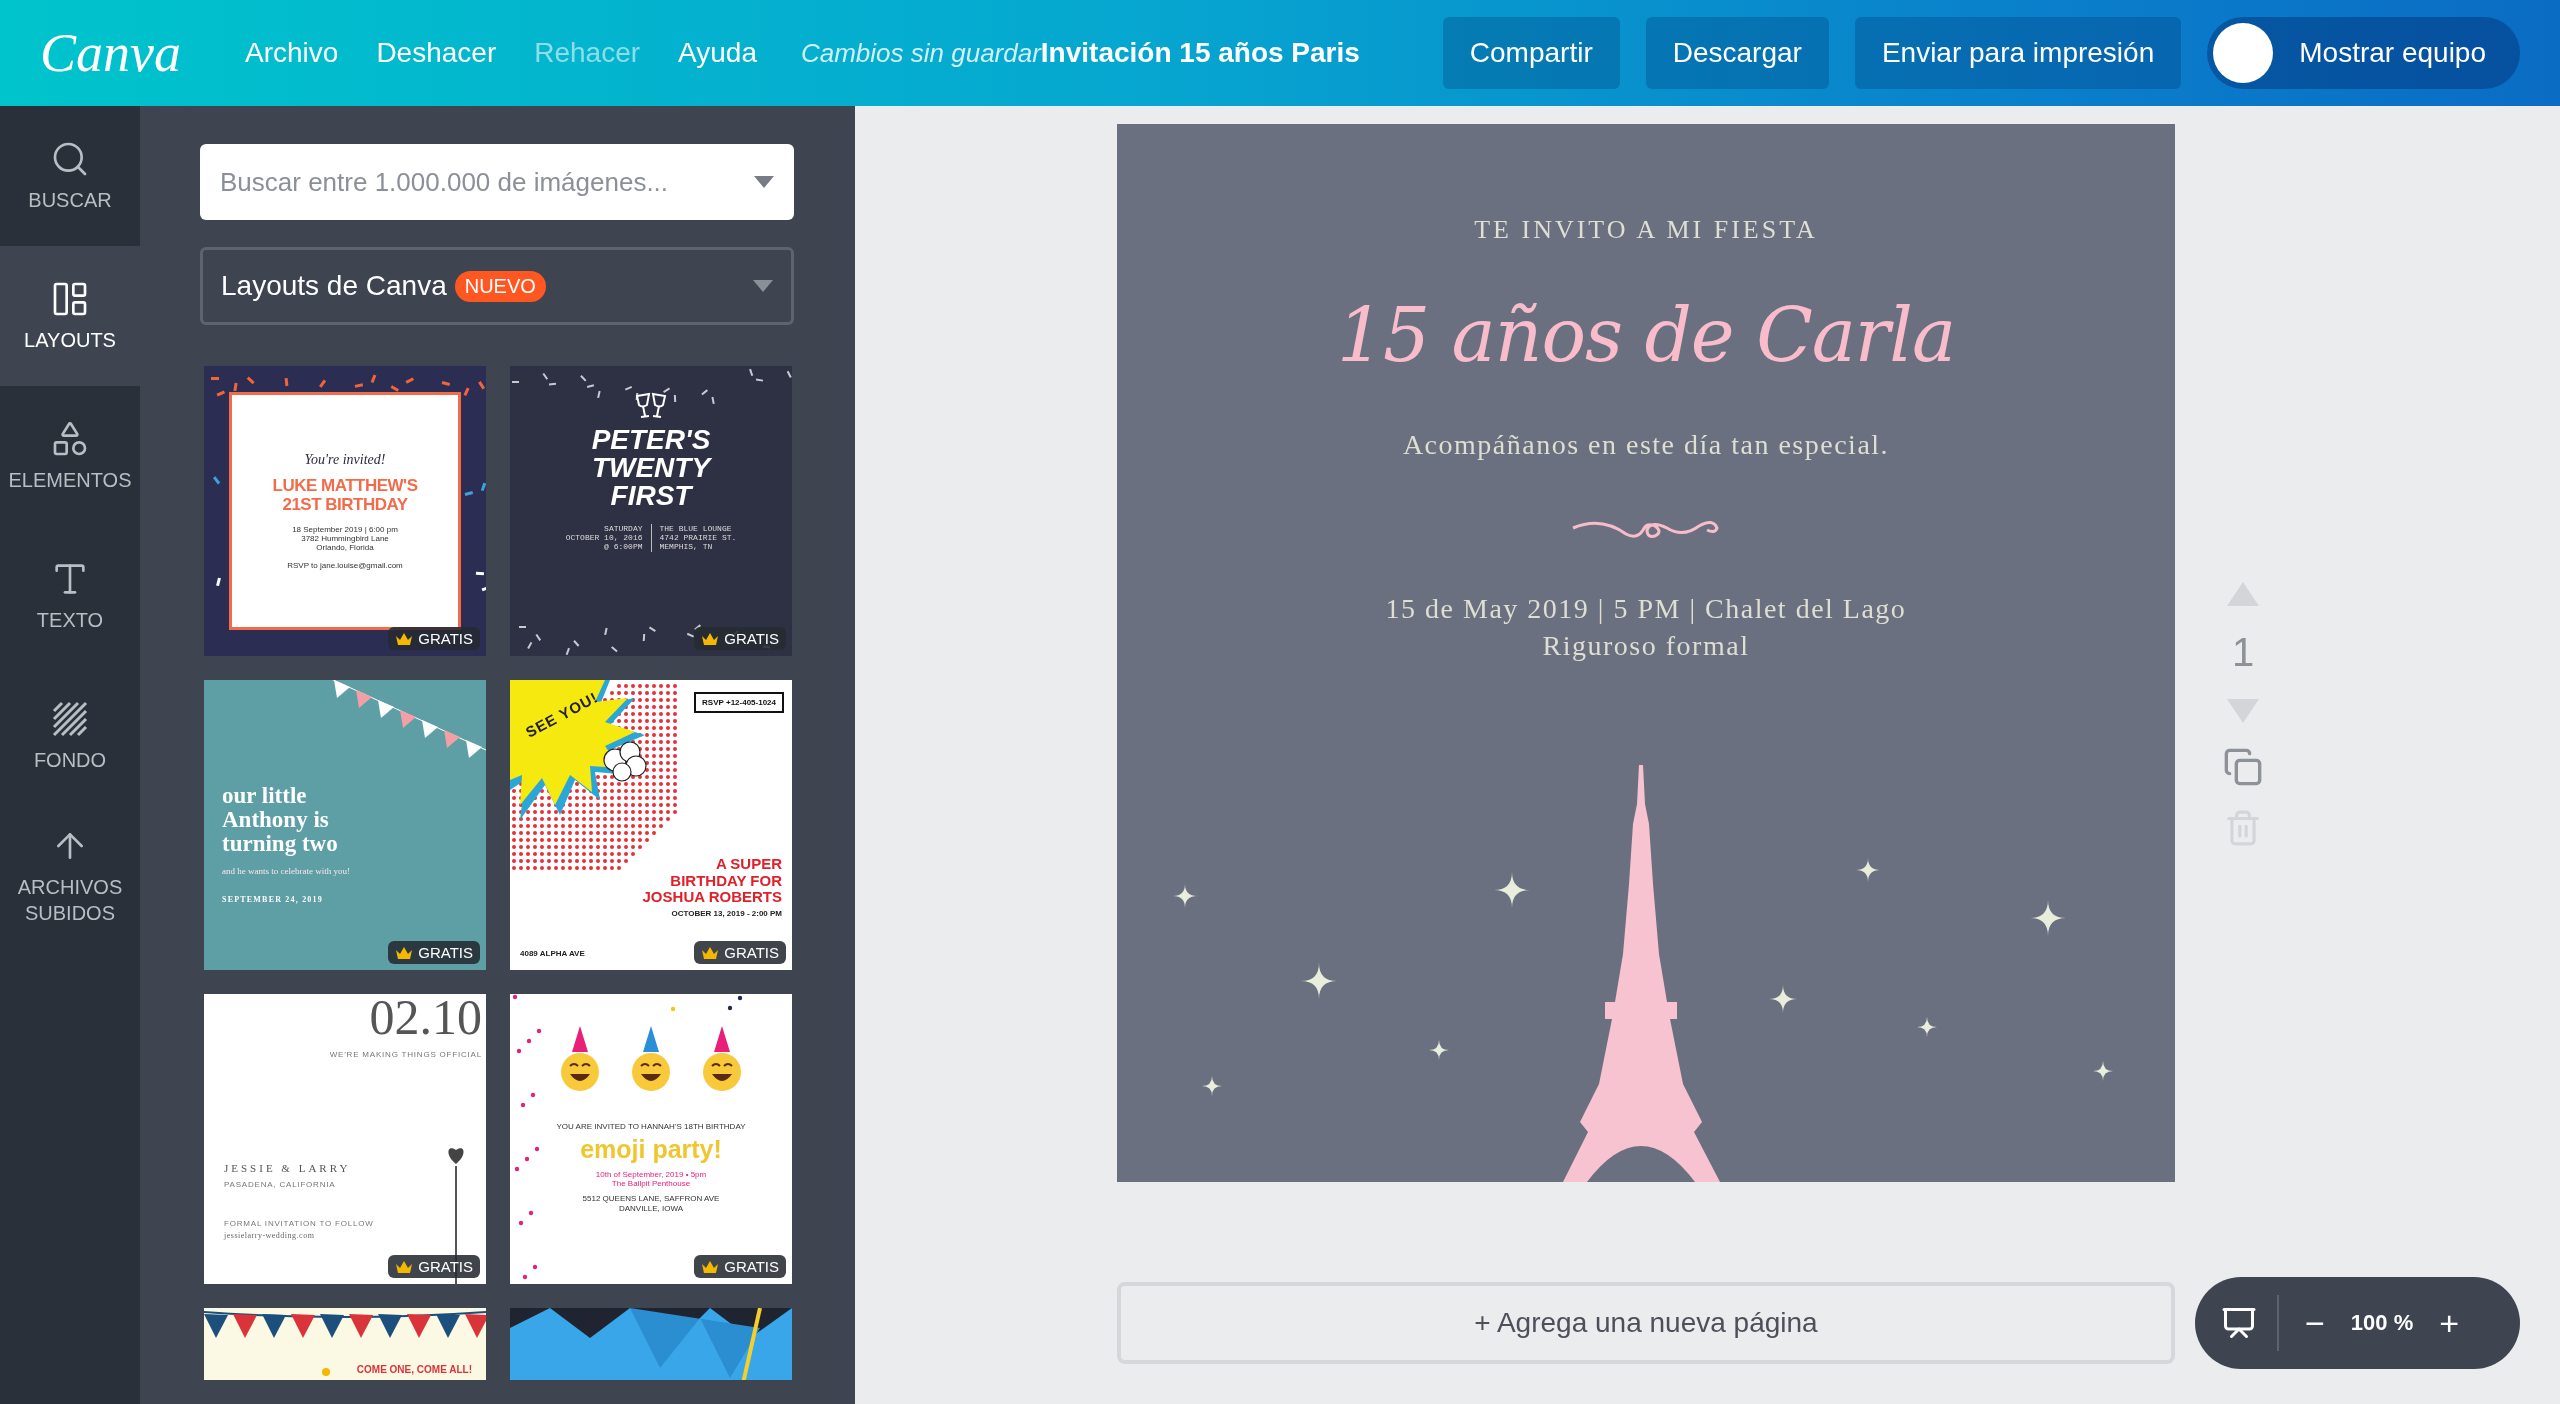 This screenshot has width=2560, height=1404. What do you see at coordinates (110, 53) in the screenshot?
I see `logo: Canva` at bounding box center [110, 53].